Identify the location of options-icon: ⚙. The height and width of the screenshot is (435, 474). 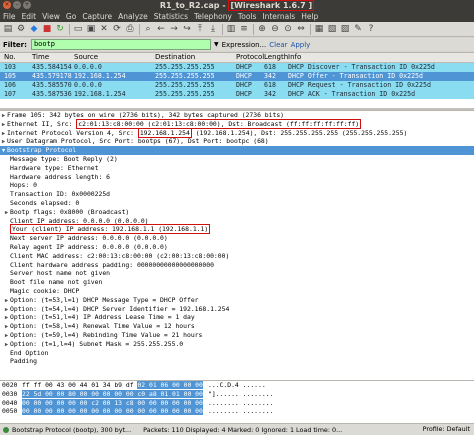
(21, 29).